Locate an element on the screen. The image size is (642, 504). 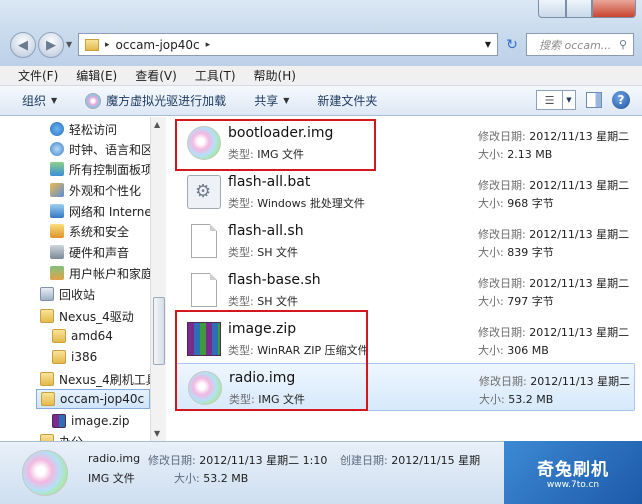
nav-item-label: 外观和个性化 is located at coordinates (105, 190).